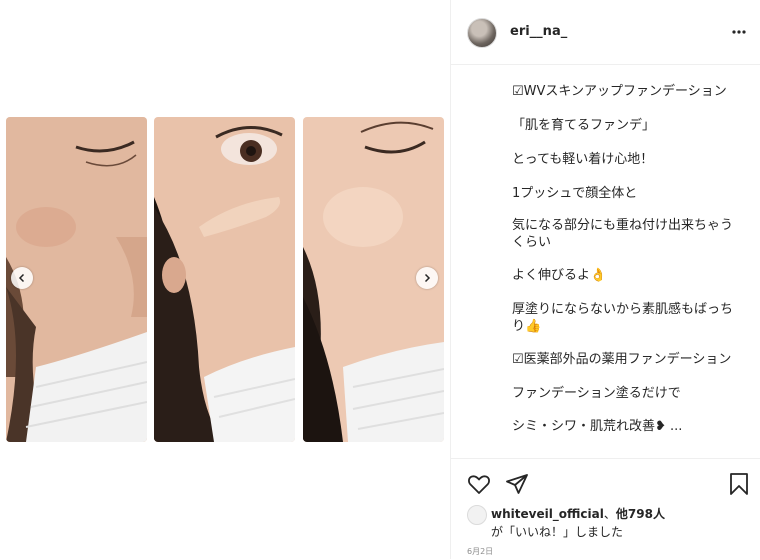  I want to click on bookmark-icon, so click(739, 484).